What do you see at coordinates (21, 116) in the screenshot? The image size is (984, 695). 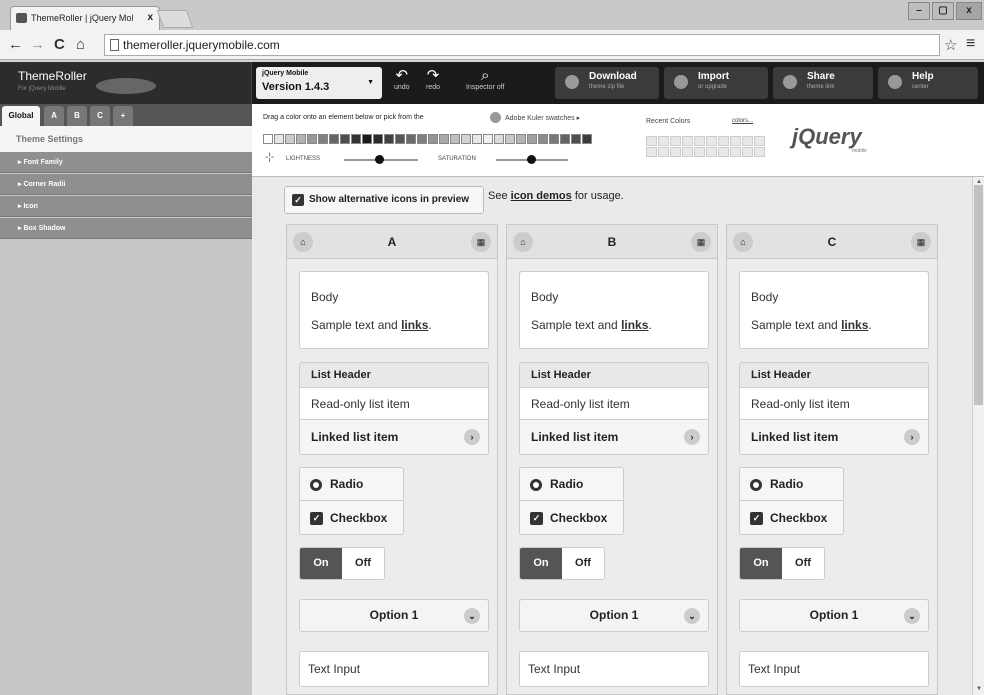 I see `tab-global: Global` at bounding box center [21, 116].